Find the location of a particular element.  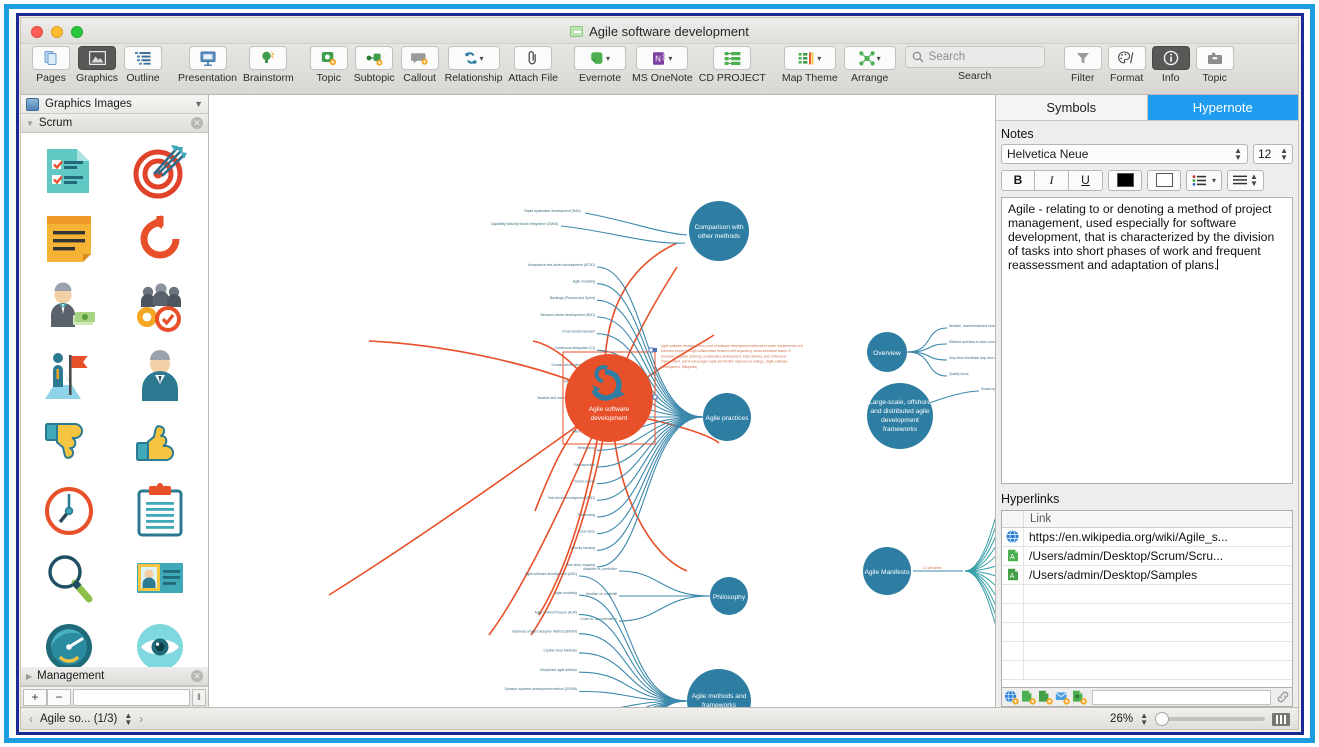

add-library-button: + is located at coordinates (35, 697).